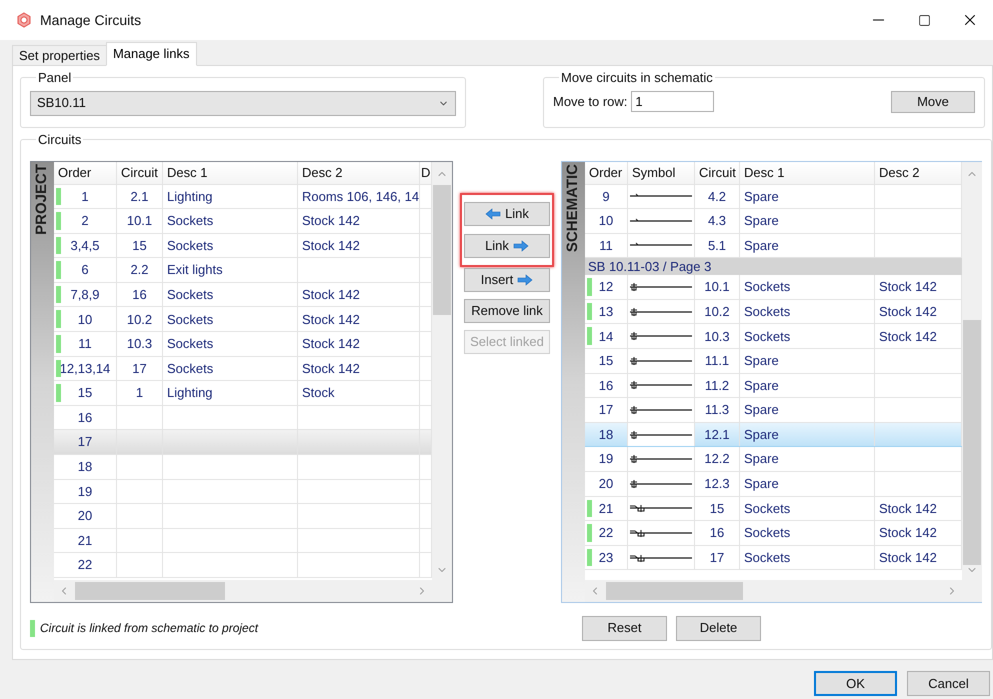 Image resolution: width=993 pixels, height=699 pixels. Describe the element at coordinates (243, 197) in the screenshot. I see `table-row: 1 2.1 Lighting Rooms 106, 146, 14` at that location.